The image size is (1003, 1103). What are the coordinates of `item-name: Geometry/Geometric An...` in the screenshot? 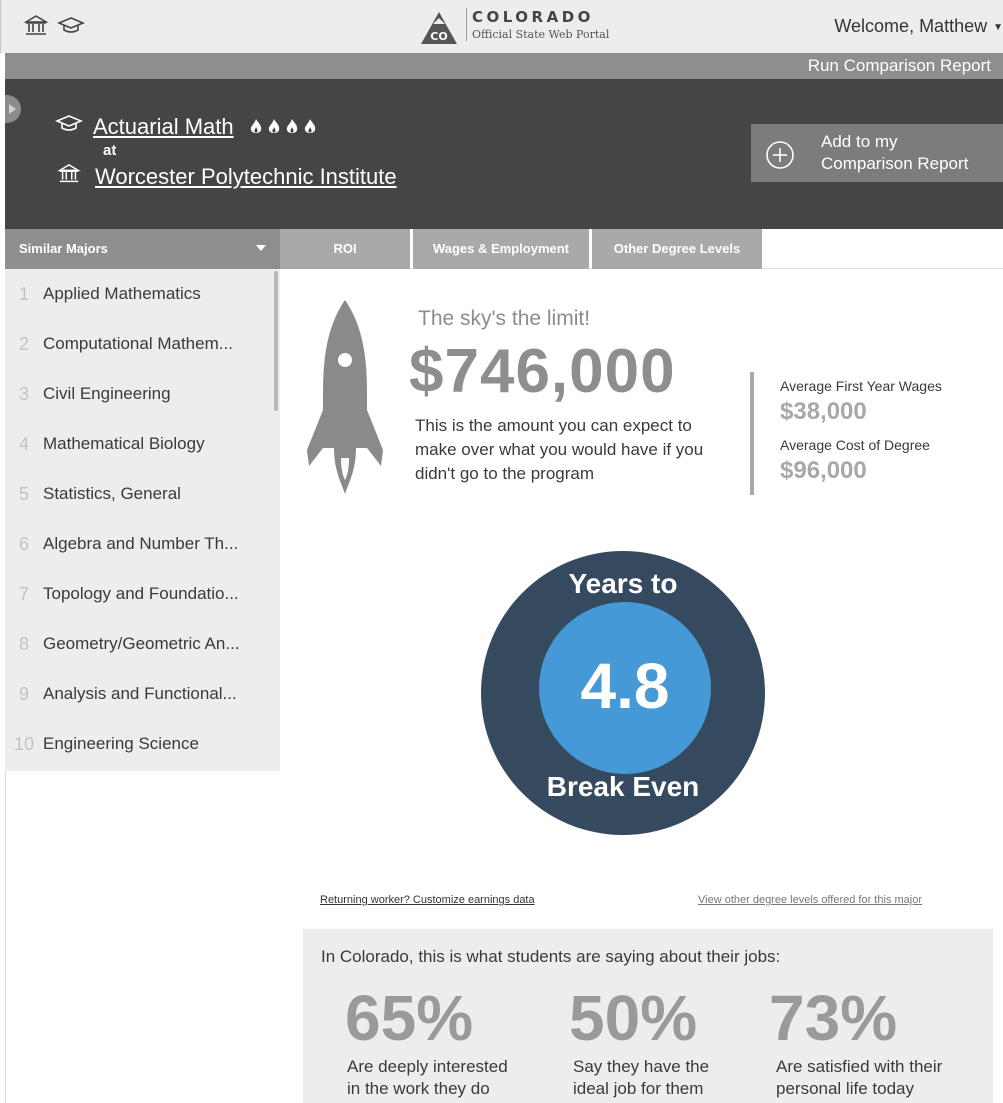 It's located at (141, 643).